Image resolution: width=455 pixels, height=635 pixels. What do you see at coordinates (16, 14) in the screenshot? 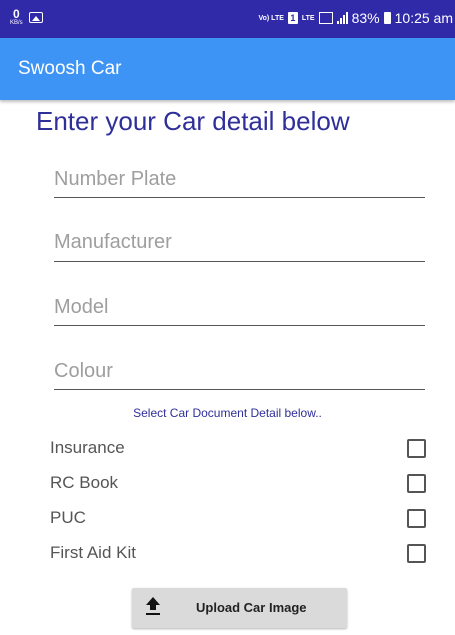
I see `data-speed-value: 0` at bounding box center [16, 14].